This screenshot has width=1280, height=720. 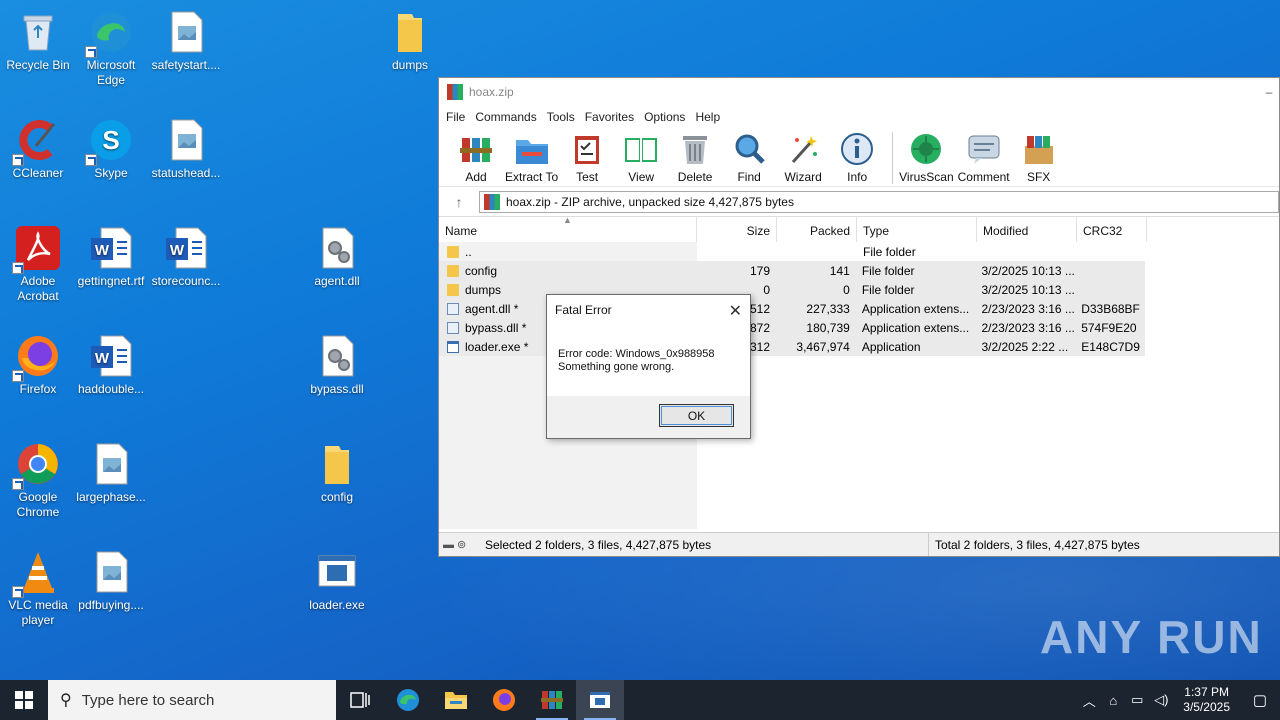 I want to click on comment-button: Comment, so click(x=984, y=158).